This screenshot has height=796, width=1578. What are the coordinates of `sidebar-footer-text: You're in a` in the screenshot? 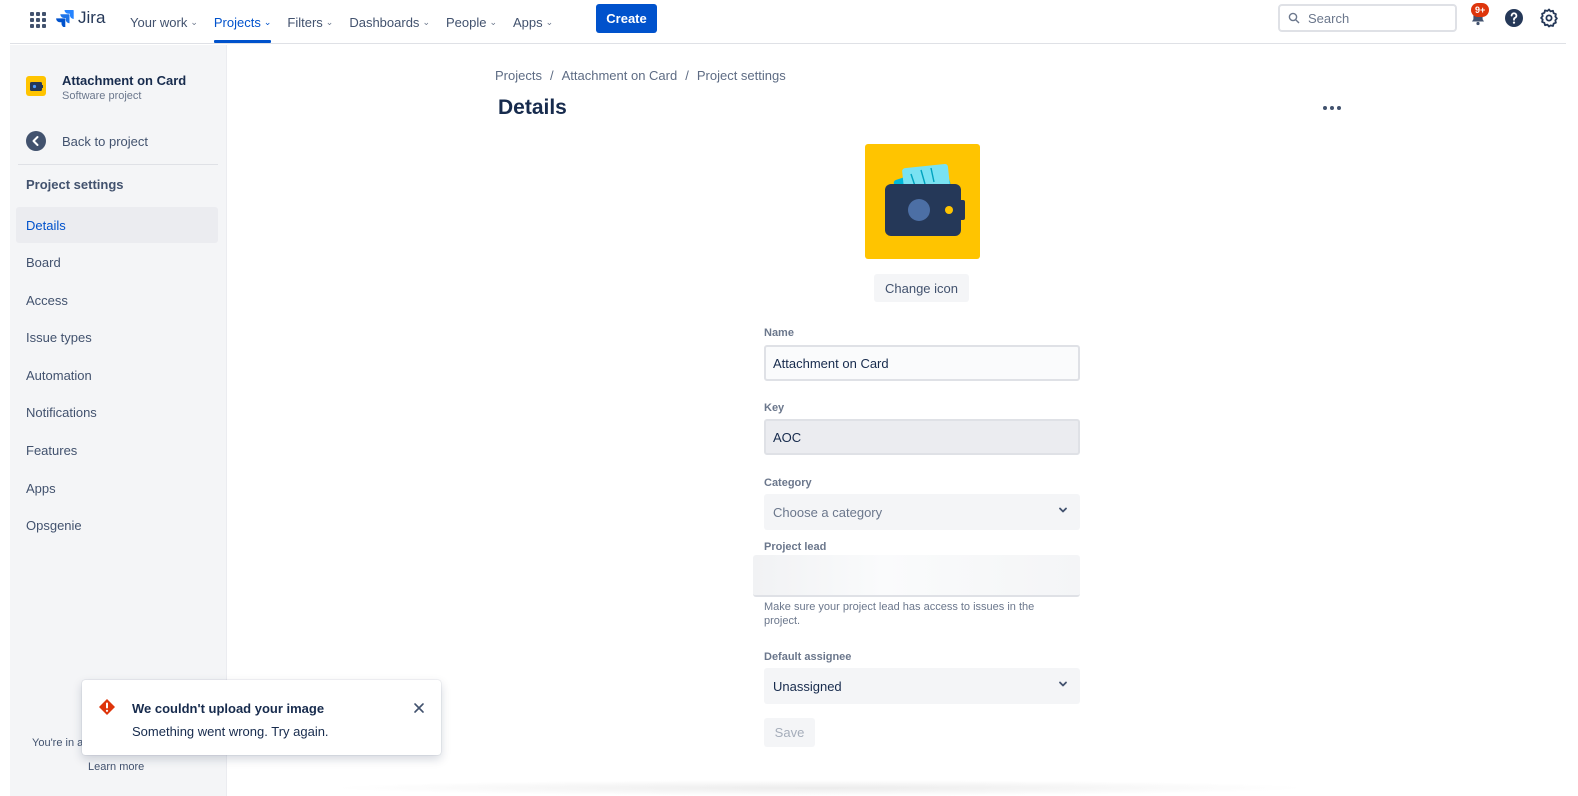 It's located at (58, 743).